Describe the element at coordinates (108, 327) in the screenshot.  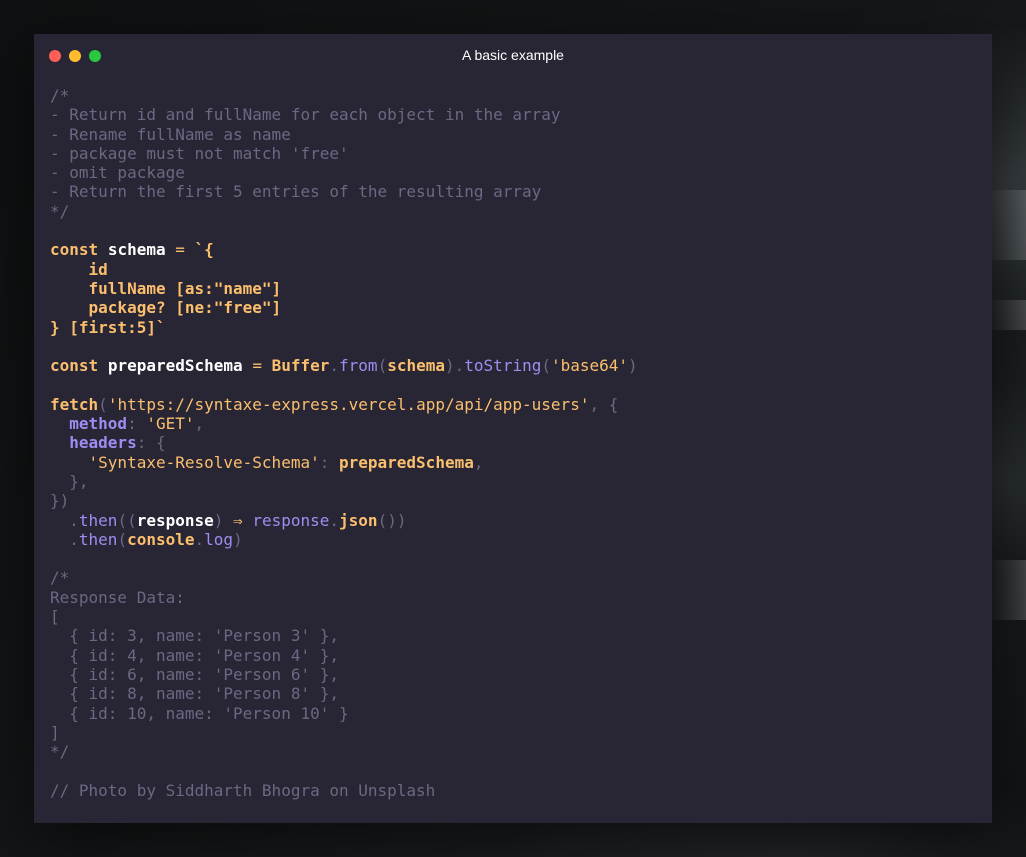
I see `template-close: } [first:5]`` at that location.